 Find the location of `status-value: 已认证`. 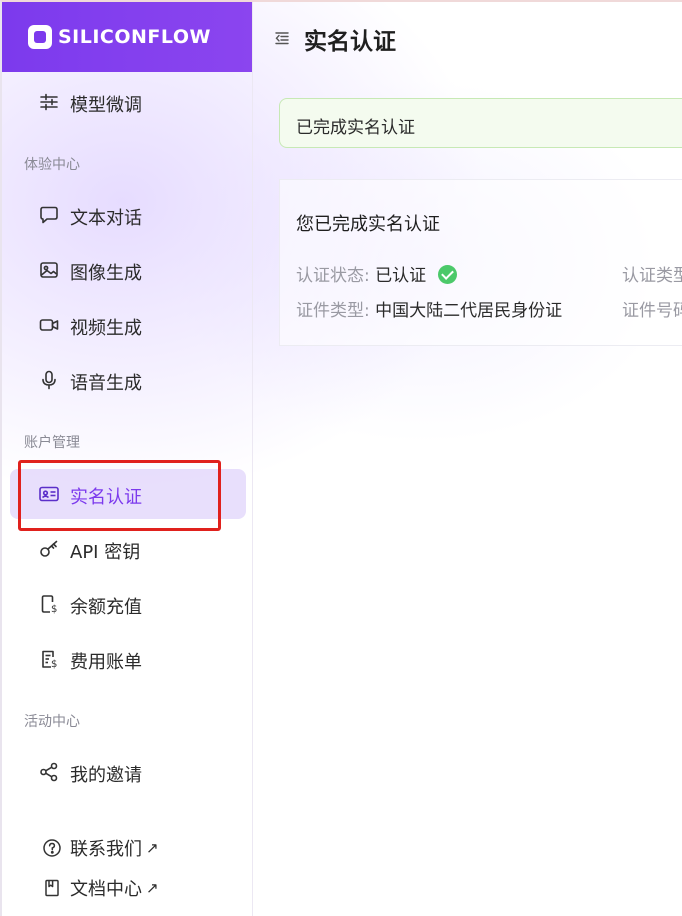

status-value: 已认证 is located at coordinates (401, 276).